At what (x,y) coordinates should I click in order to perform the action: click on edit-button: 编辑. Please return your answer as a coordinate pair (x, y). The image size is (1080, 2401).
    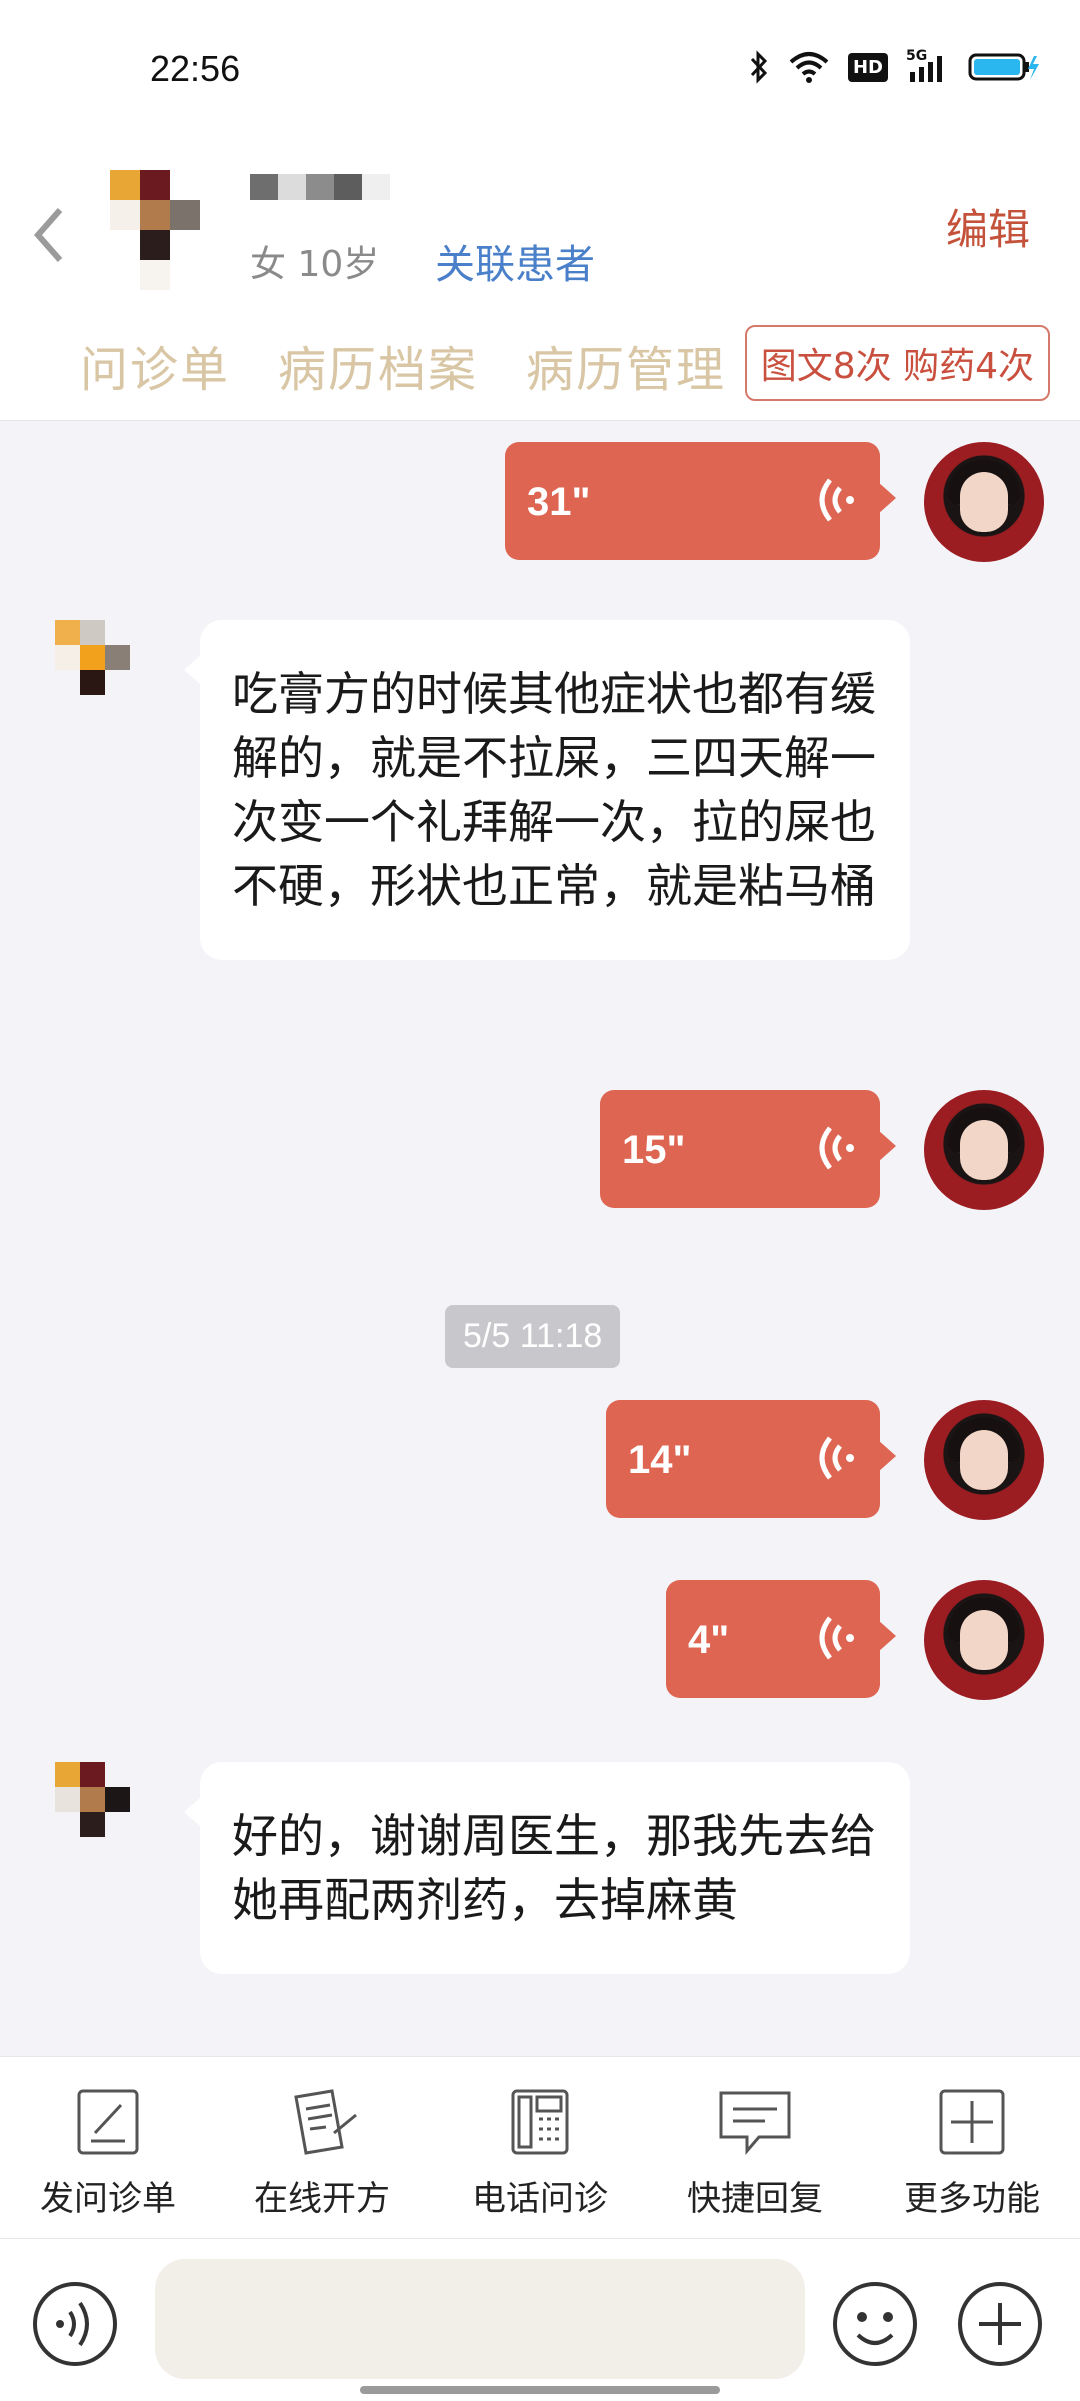
    Looking at the image, I should click on (988, 226).